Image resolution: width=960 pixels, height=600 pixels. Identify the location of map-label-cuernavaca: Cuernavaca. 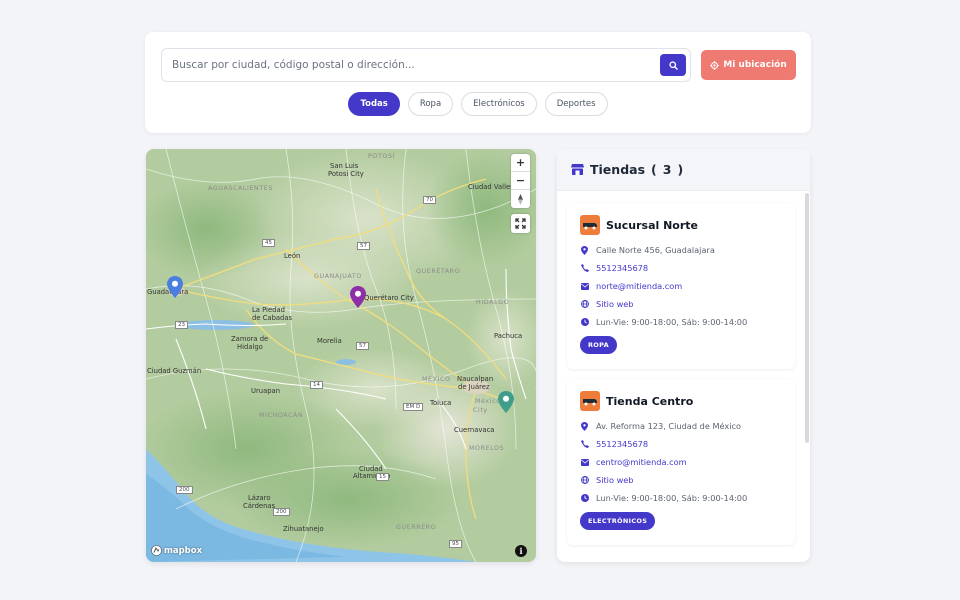
(474, 430).